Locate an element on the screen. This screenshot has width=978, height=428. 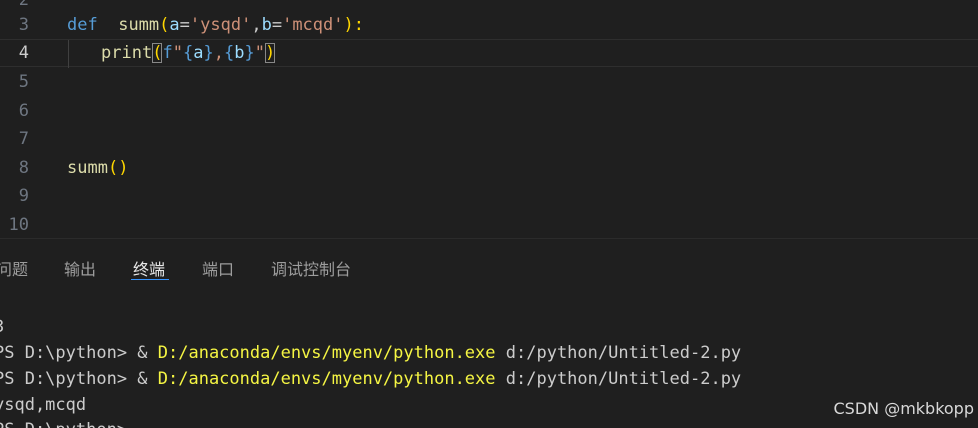
line-number: 8 is located at coordinates (23, 168).